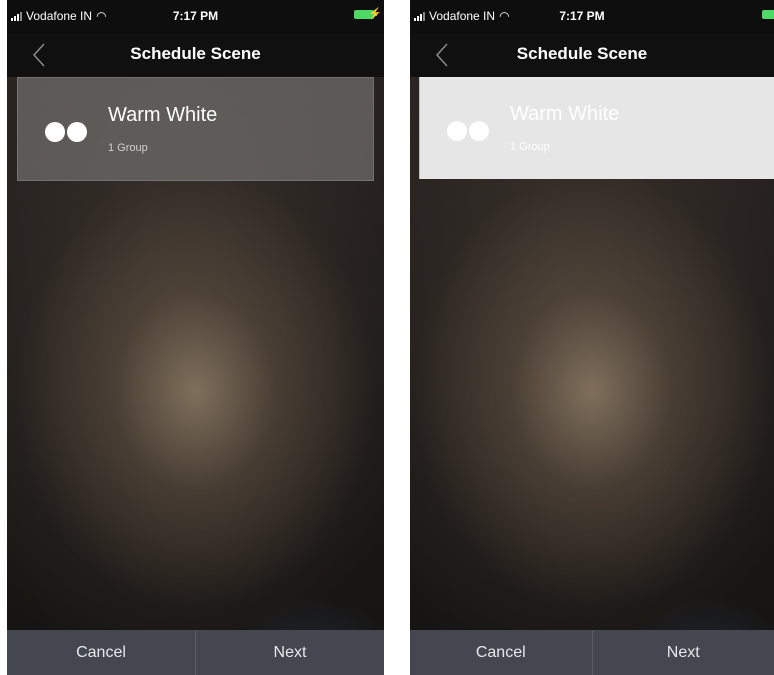  What do you see at coordinates (375, 14) in the screenshot?
I see `charging-icon: ⚡` at bounding box center [375, 14].